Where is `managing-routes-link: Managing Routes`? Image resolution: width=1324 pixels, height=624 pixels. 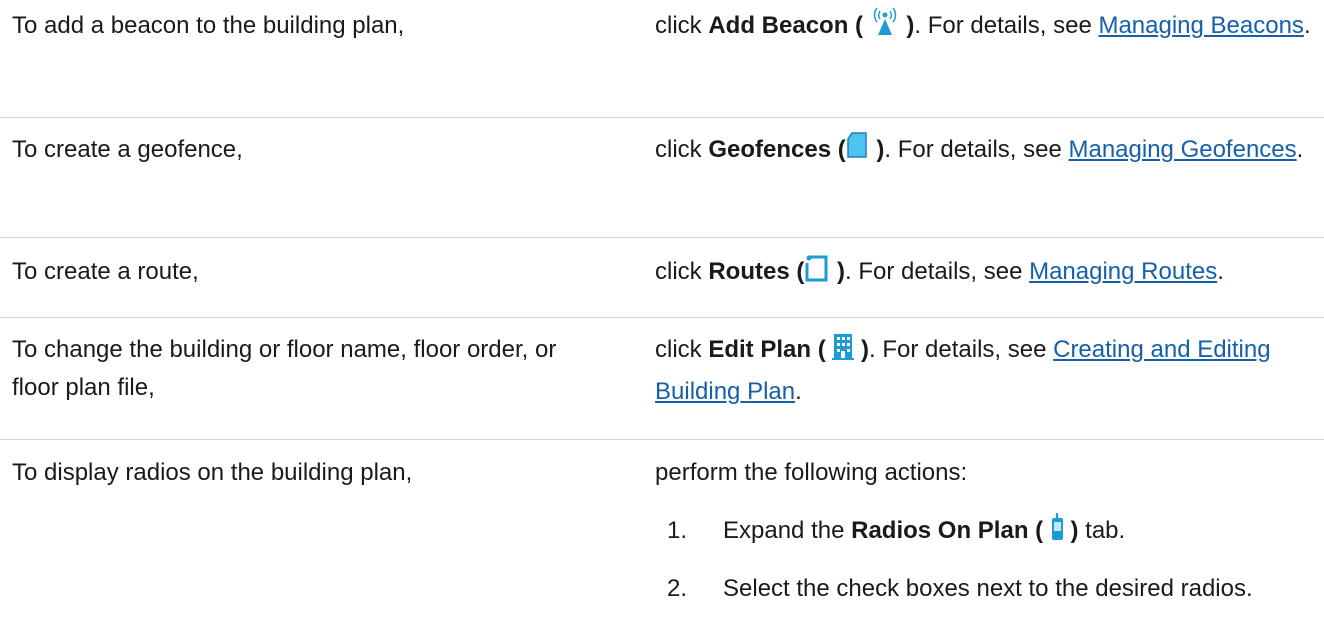
managing-routes-link: Managing Routes is located at coordinates (1123, 271).